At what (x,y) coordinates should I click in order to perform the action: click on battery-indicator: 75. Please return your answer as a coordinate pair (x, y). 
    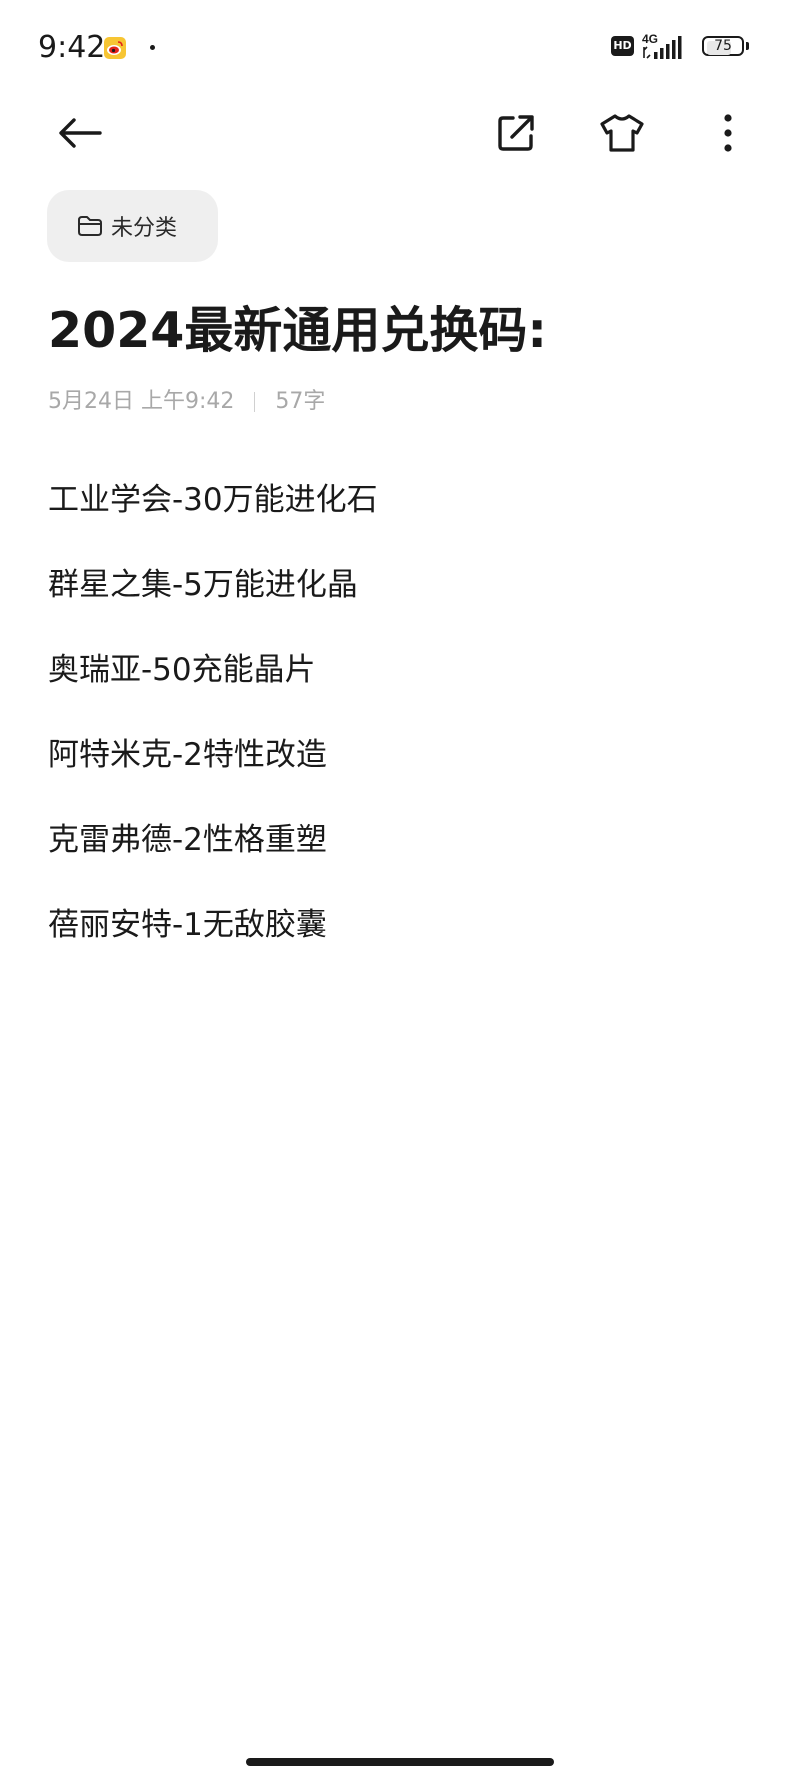
    Looking at the image, I should click on (725, 47).